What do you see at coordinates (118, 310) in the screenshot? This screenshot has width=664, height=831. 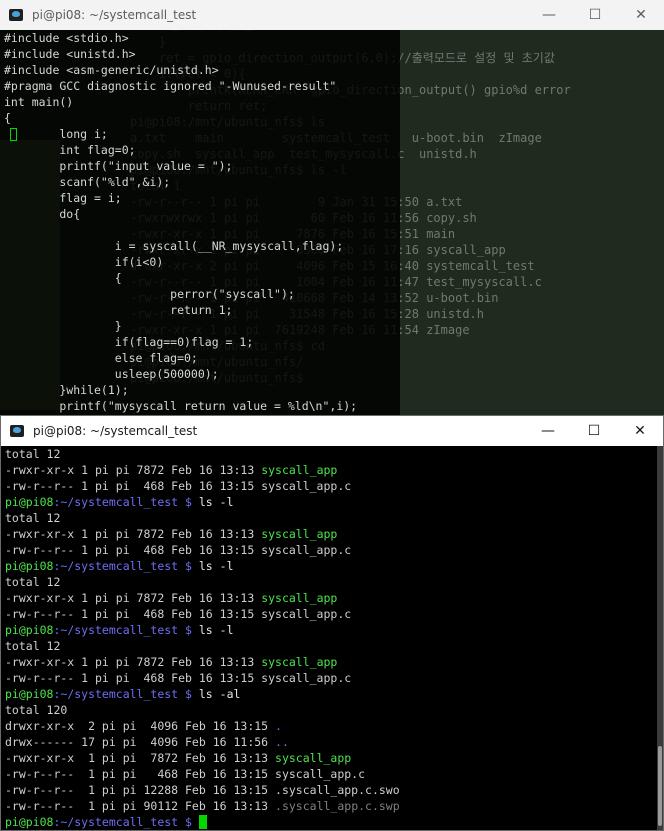 I see `code-line: return 1;` at bounding box center [118, 310].